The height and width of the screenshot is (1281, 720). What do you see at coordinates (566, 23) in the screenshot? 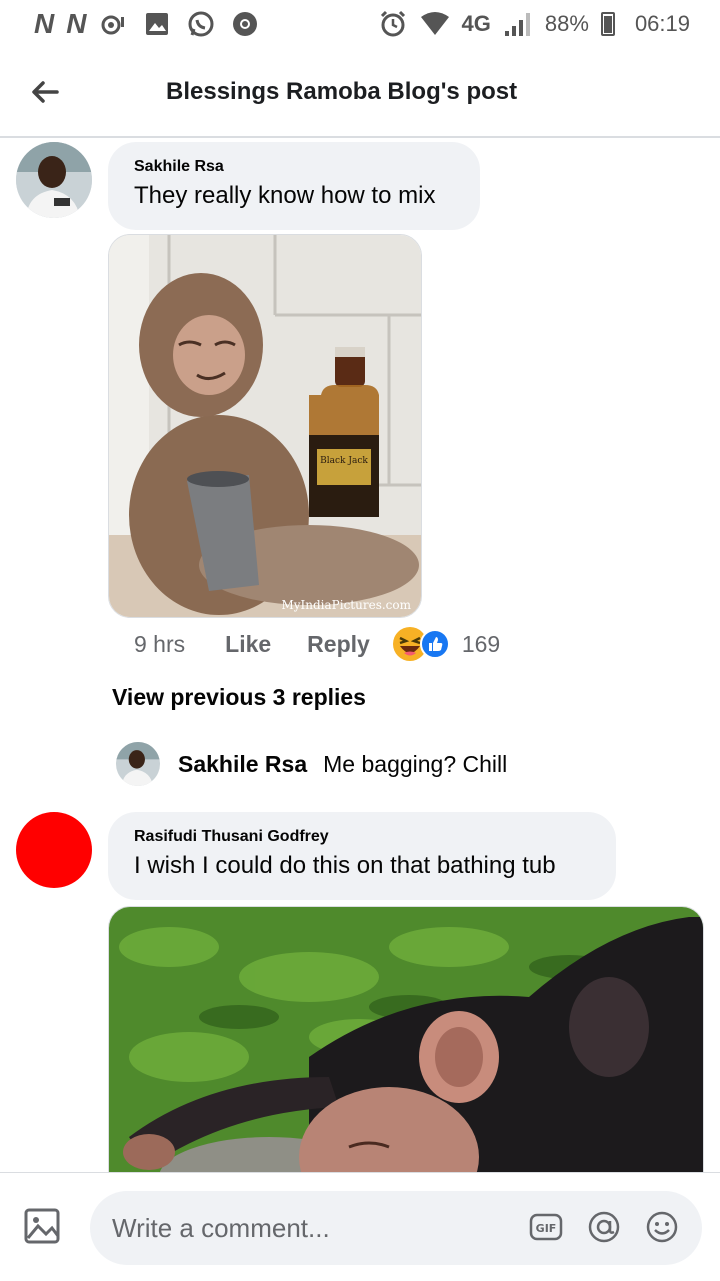
I see `battery-percent: 88%` at bounding box center [566, 23].